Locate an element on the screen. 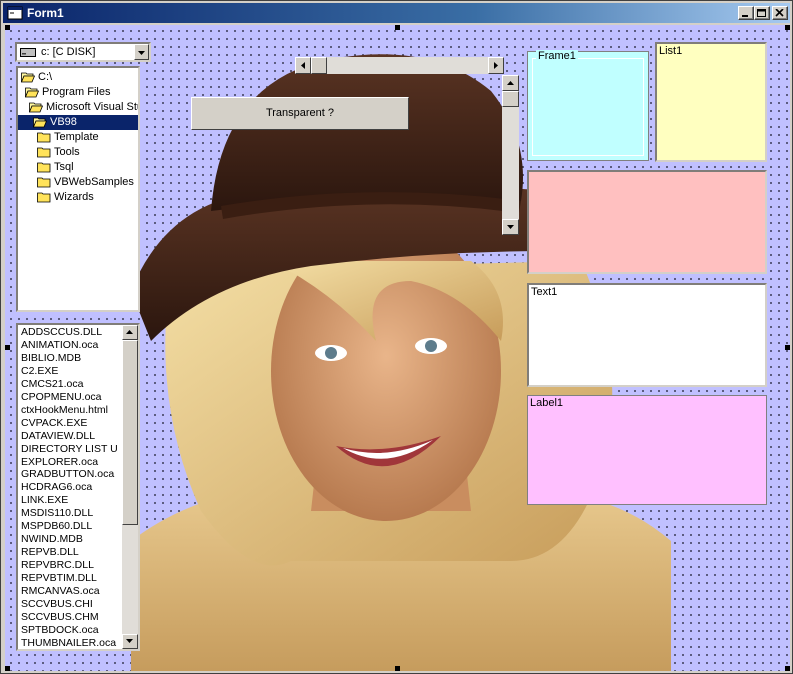 The image size is (793, 674). dir-item: Program Files is located at coordinates (78, 92).